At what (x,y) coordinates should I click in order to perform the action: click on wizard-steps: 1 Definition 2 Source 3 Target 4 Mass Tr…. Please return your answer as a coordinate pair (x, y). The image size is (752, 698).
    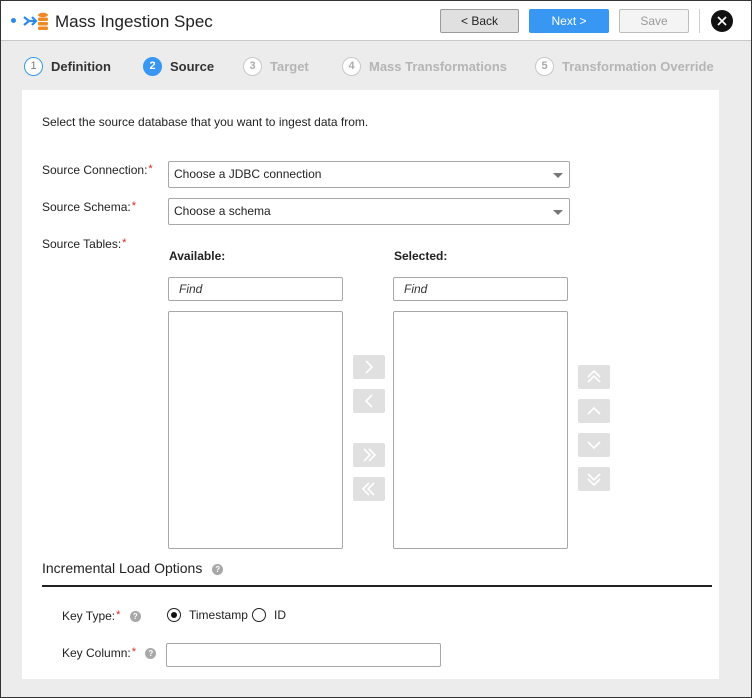
    Looking at the image, I should click on (376, 66).